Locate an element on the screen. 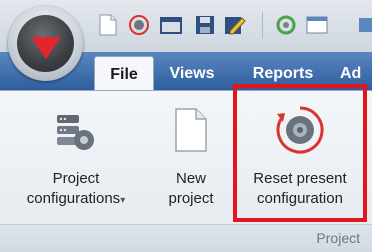 The image size is (372, 252). new-document-icon is located at coordinates (108, 25).